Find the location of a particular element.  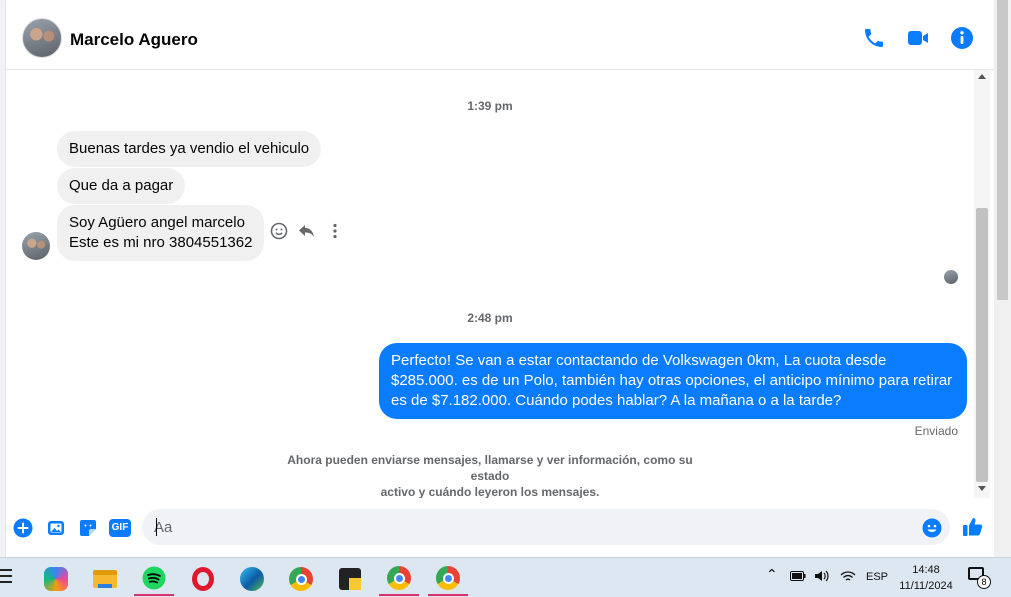

volume-icon is located at coordinates (822, 576).